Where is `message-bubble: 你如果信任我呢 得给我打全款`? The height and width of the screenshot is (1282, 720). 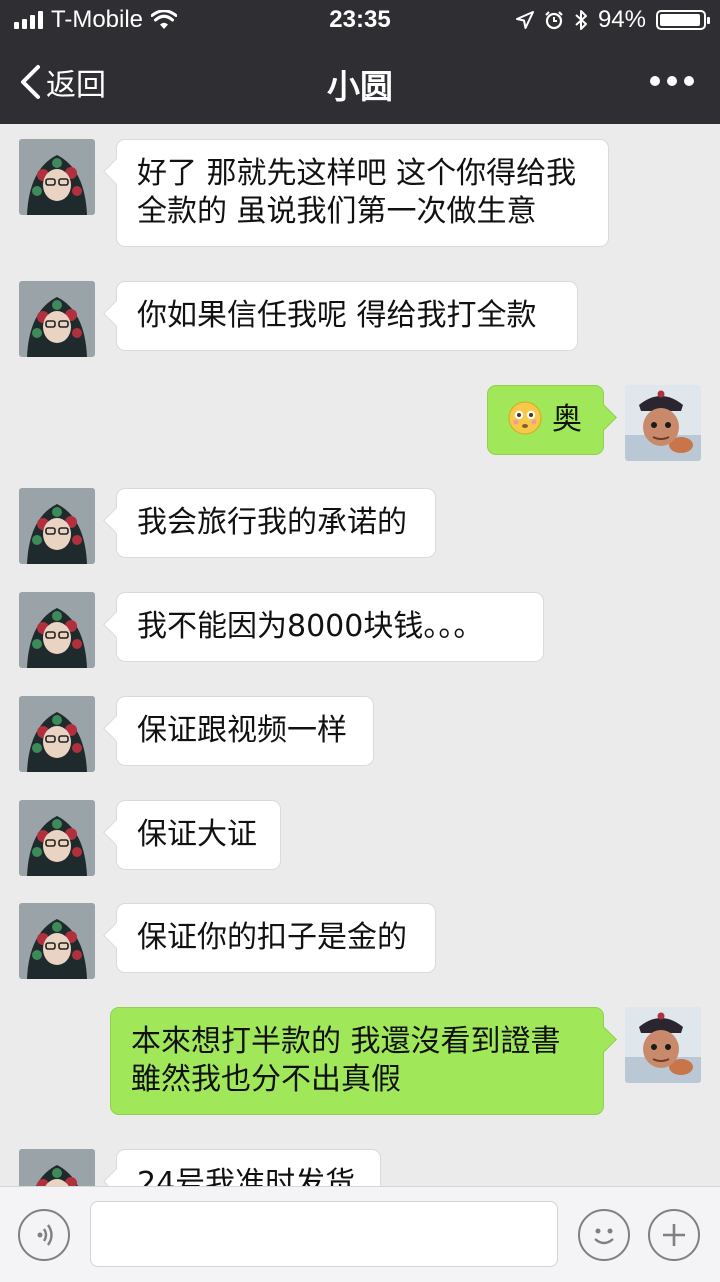 message-bubble: 你如果信任我呢 得给我打全款 is located at coordinates (347, 316).